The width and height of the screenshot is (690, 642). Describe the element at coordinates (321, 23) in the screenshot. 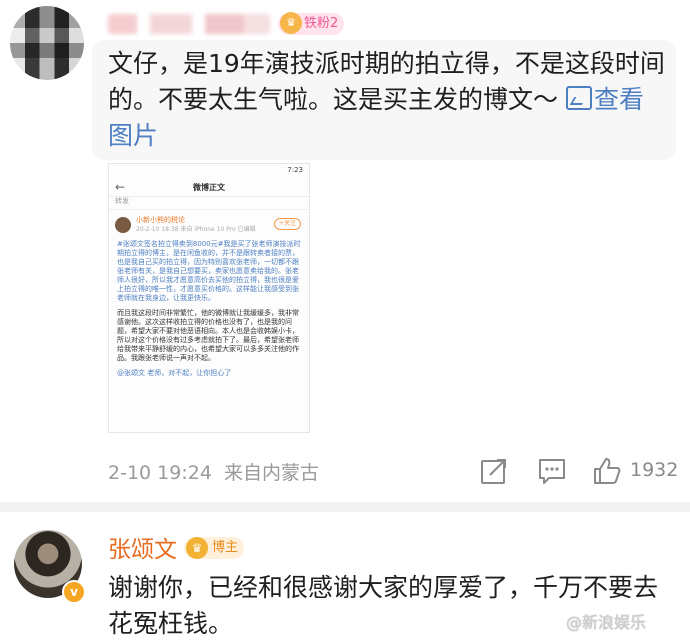

I see `fan-badge-label: 铁粉2` at that location.